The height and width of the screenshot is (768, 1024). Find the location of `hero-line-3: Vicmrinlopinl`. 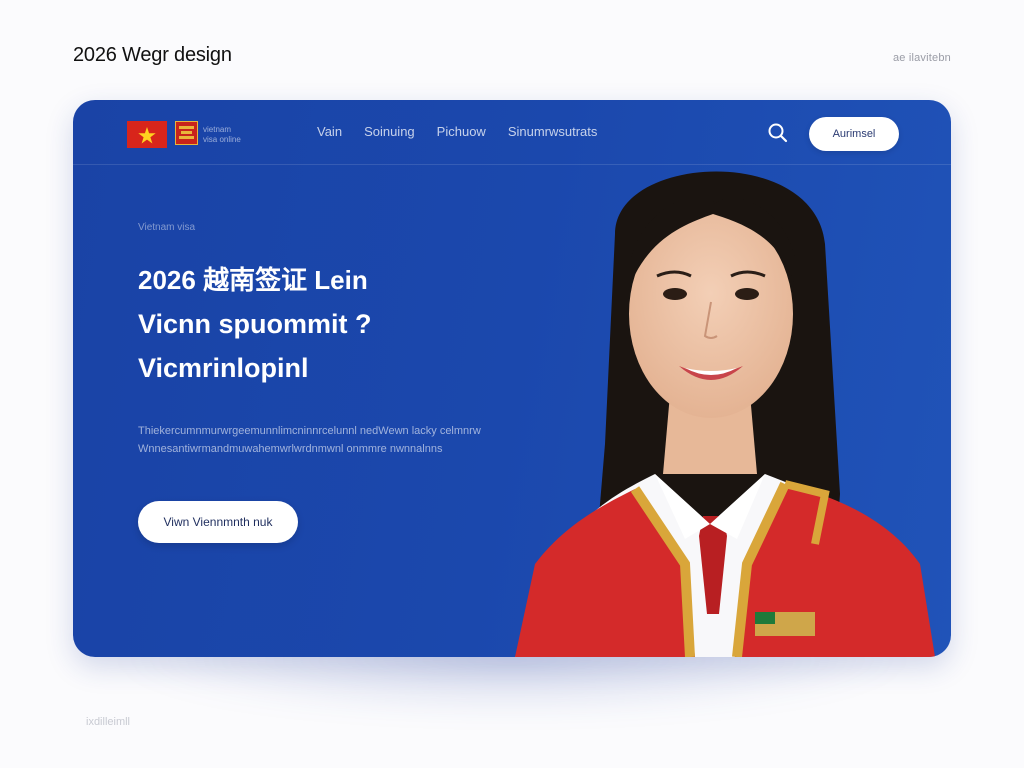

hero-line-3: Vicmrinlopinl is located at coordinates (223, 368).